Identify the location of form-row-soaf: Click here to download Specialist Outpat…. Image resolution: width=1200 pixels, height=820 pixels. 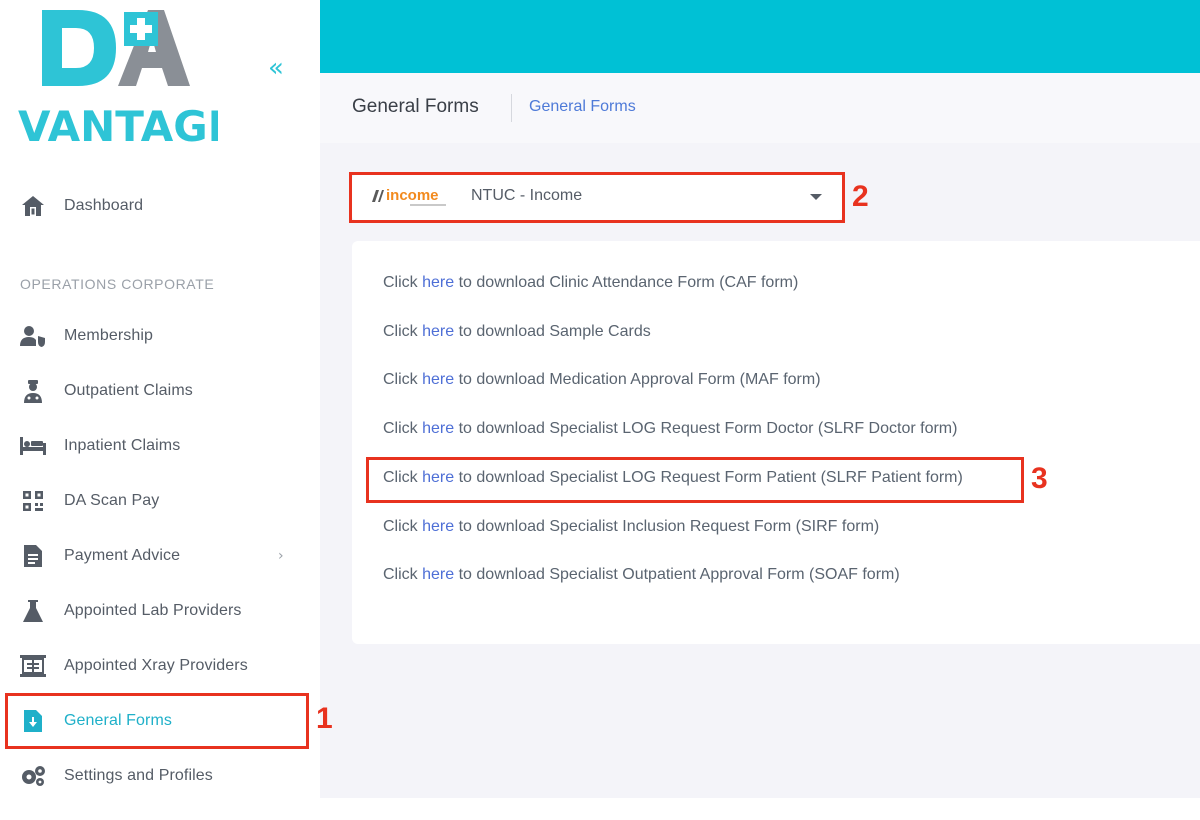
(641, 575).